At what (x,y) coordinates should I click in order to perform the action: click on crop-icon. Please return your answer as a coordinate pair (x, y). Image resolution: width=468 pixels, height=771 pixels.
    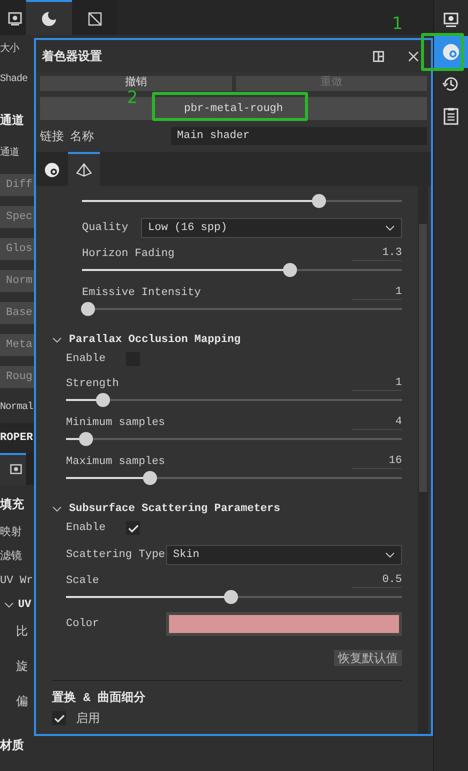
    Looking at the image, I should click on (95, 18).